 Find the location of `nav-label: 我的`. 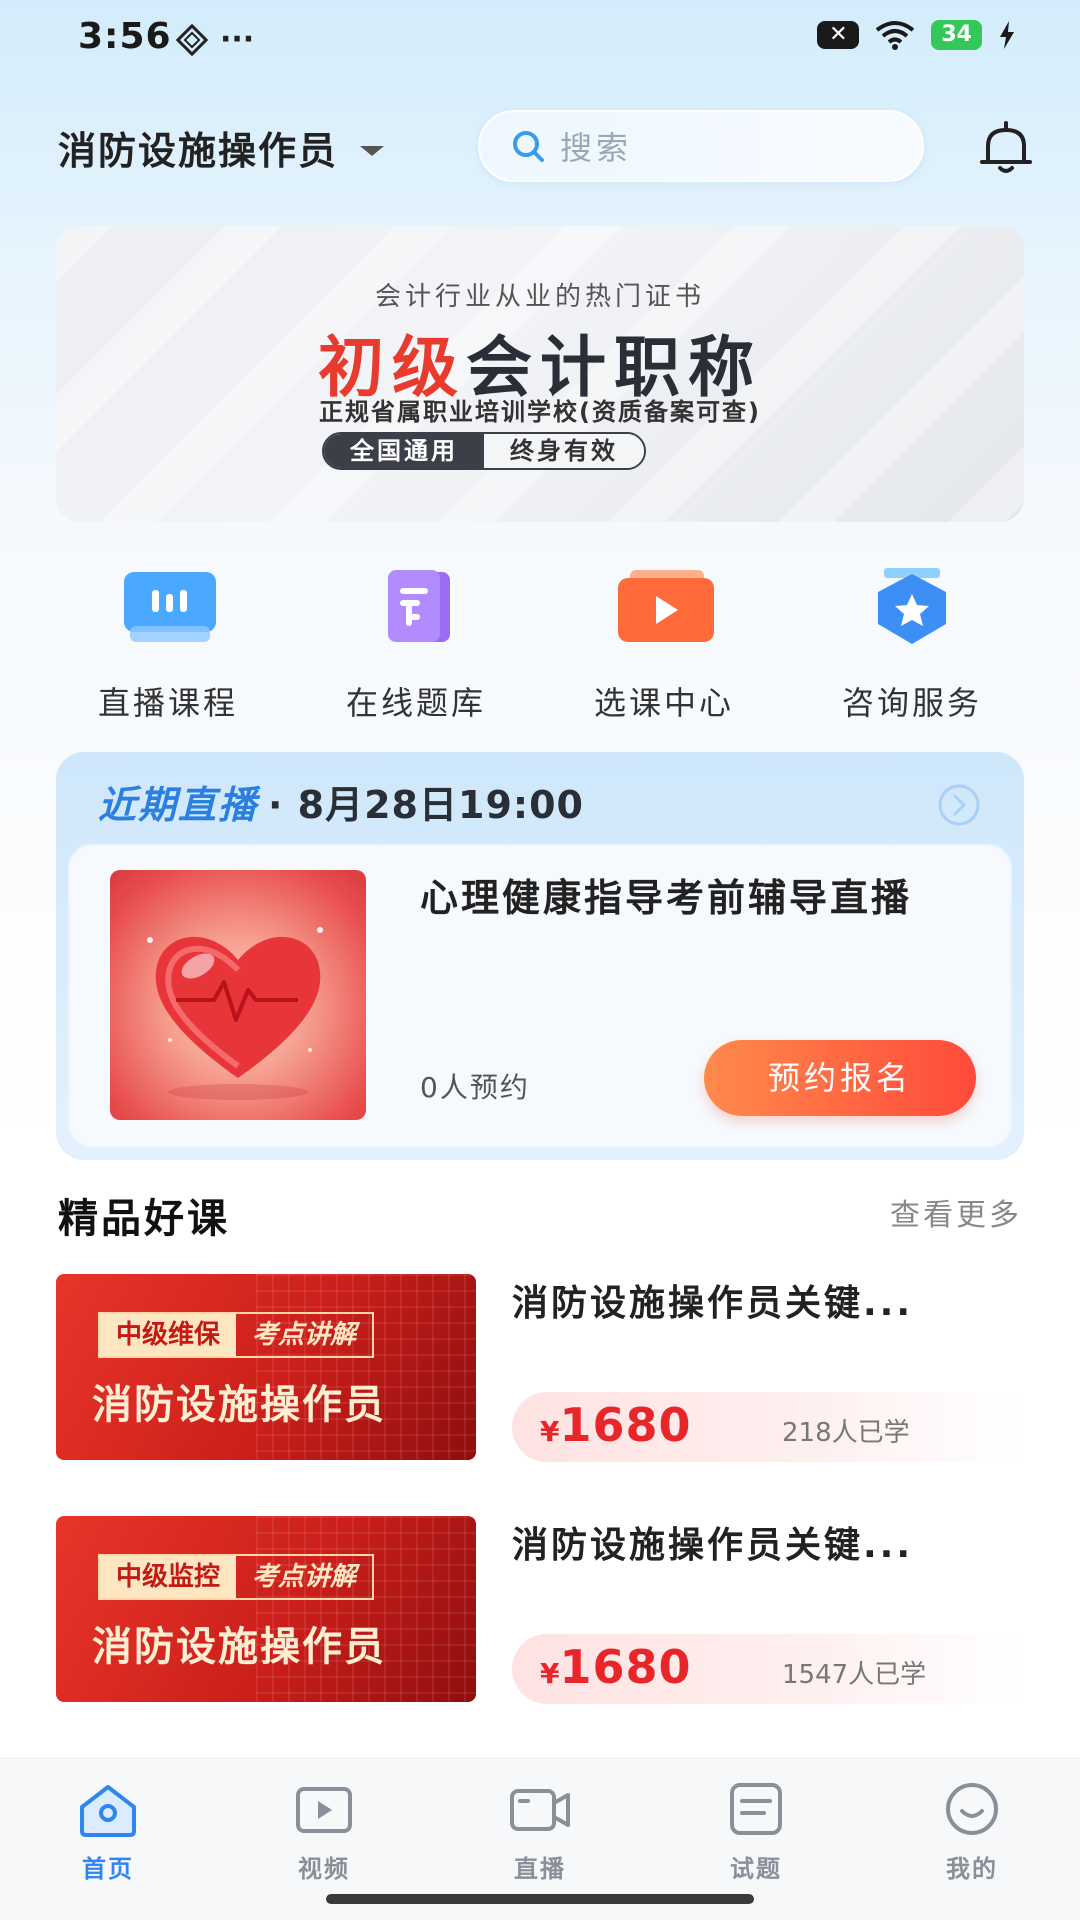

nav-label: 我的 is located at coordinates (972, 1869).